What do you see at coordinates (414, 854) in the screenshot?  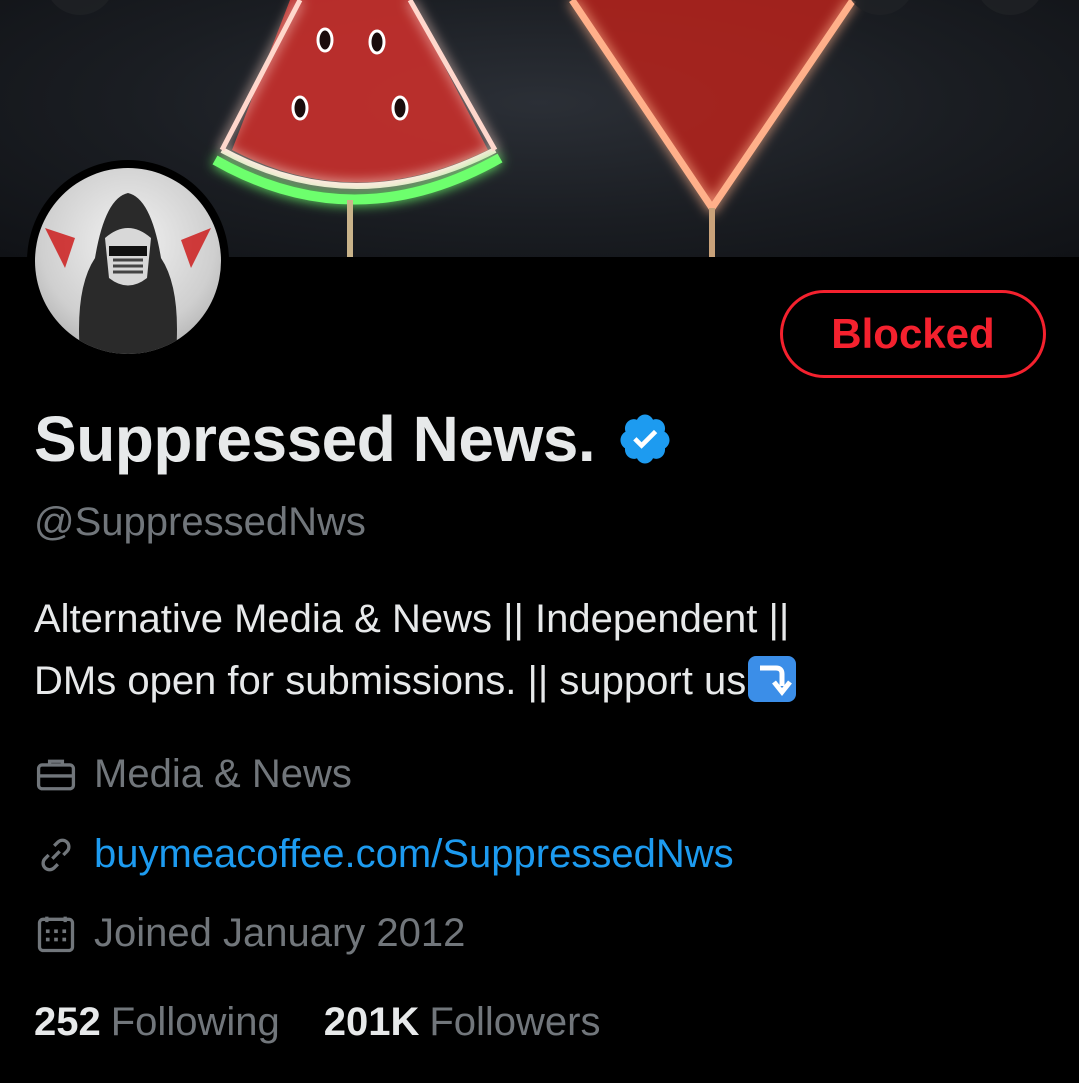 I see `website-link: buymeacoffee.com/SuppressedNws` at bounding box center [414, 854].